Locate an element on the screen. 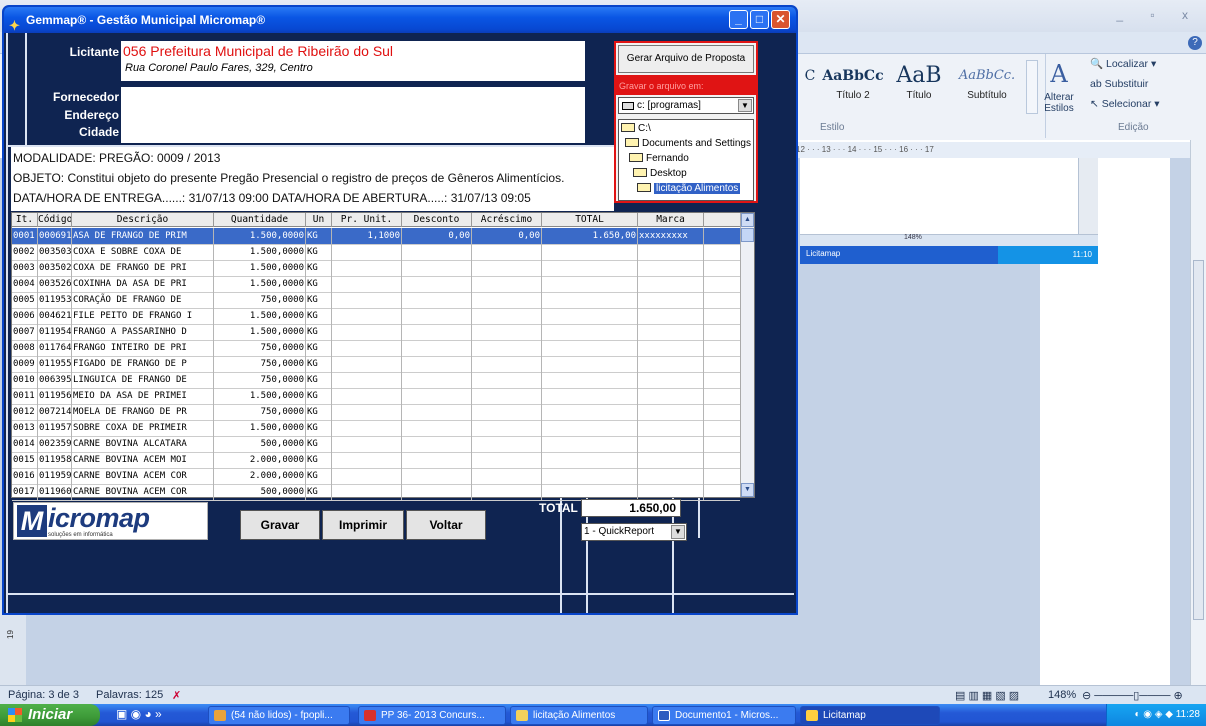  table-cell: 011958 is located at coordinates (55, 460).